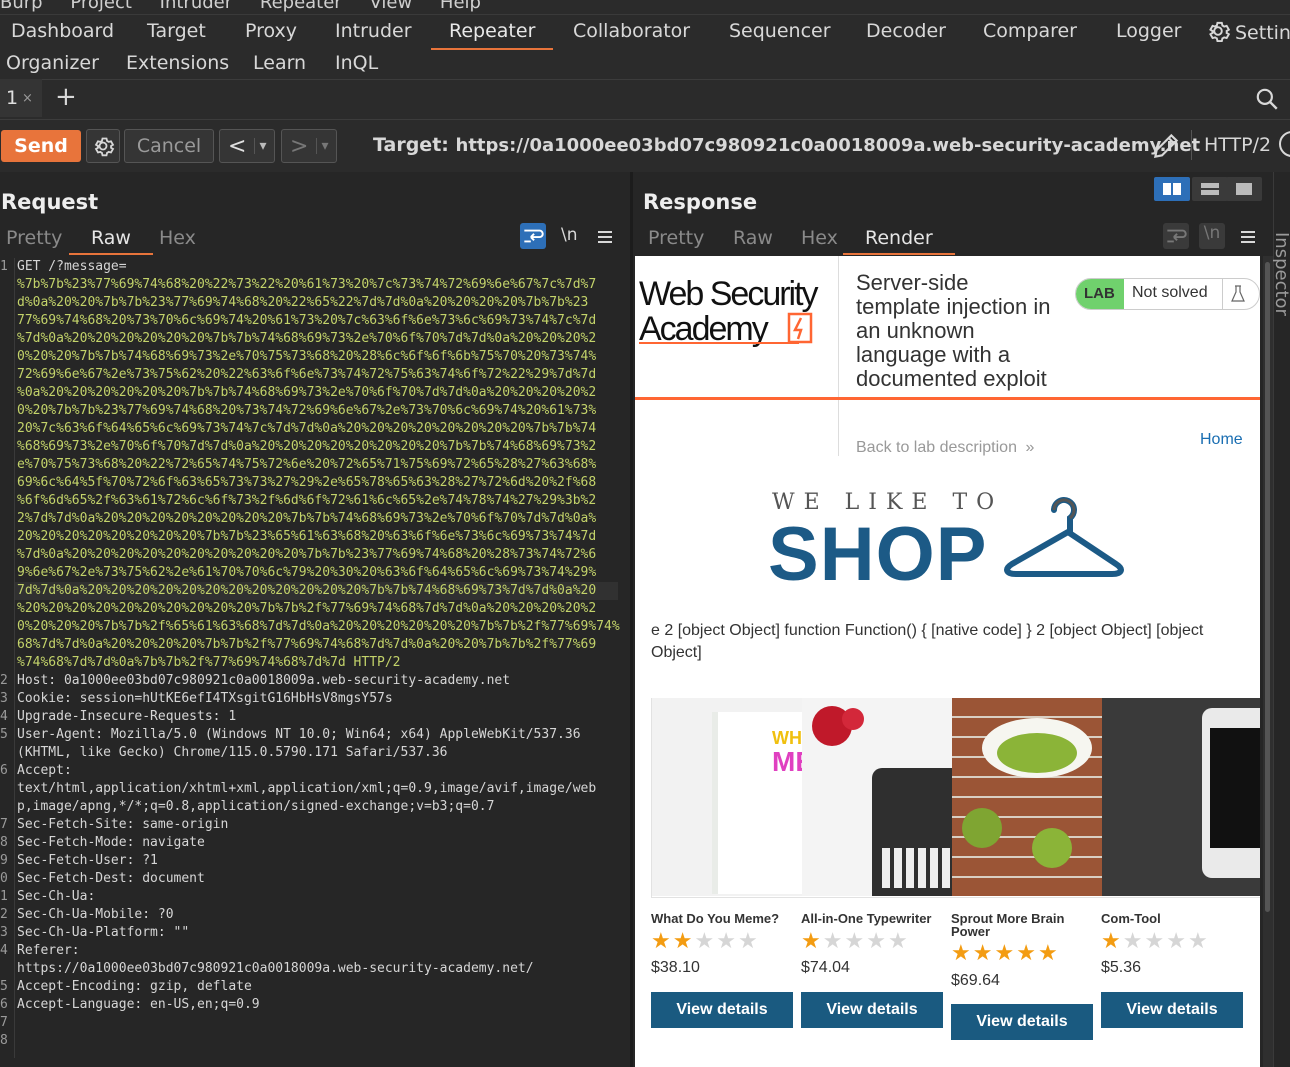 The width and height of the screenshot is (1290, 1067). What do you see at coordinates (1221, 440) in the screenshot?
I see `home-link: Home` at bounding box center [1221, 440].